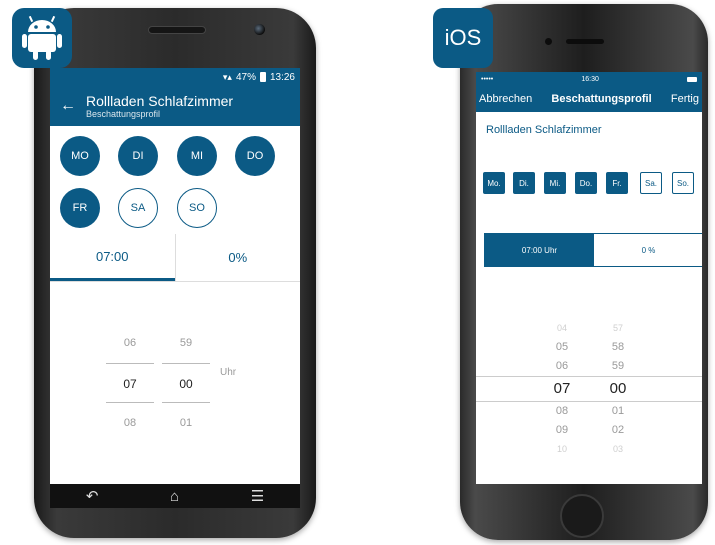  I want to click on android-status-bar: ▾▴ 47% 13:26, so click(175, 77).